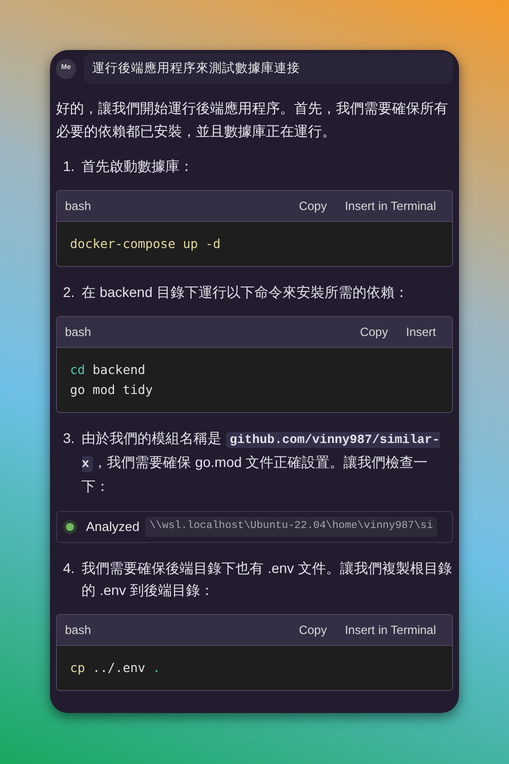  I want to click on step-text: 我們需要確保後端目錄下也有 .env 文件。讓我們複製根目錄的 .env 到後端目錄：, so click(267, 579).